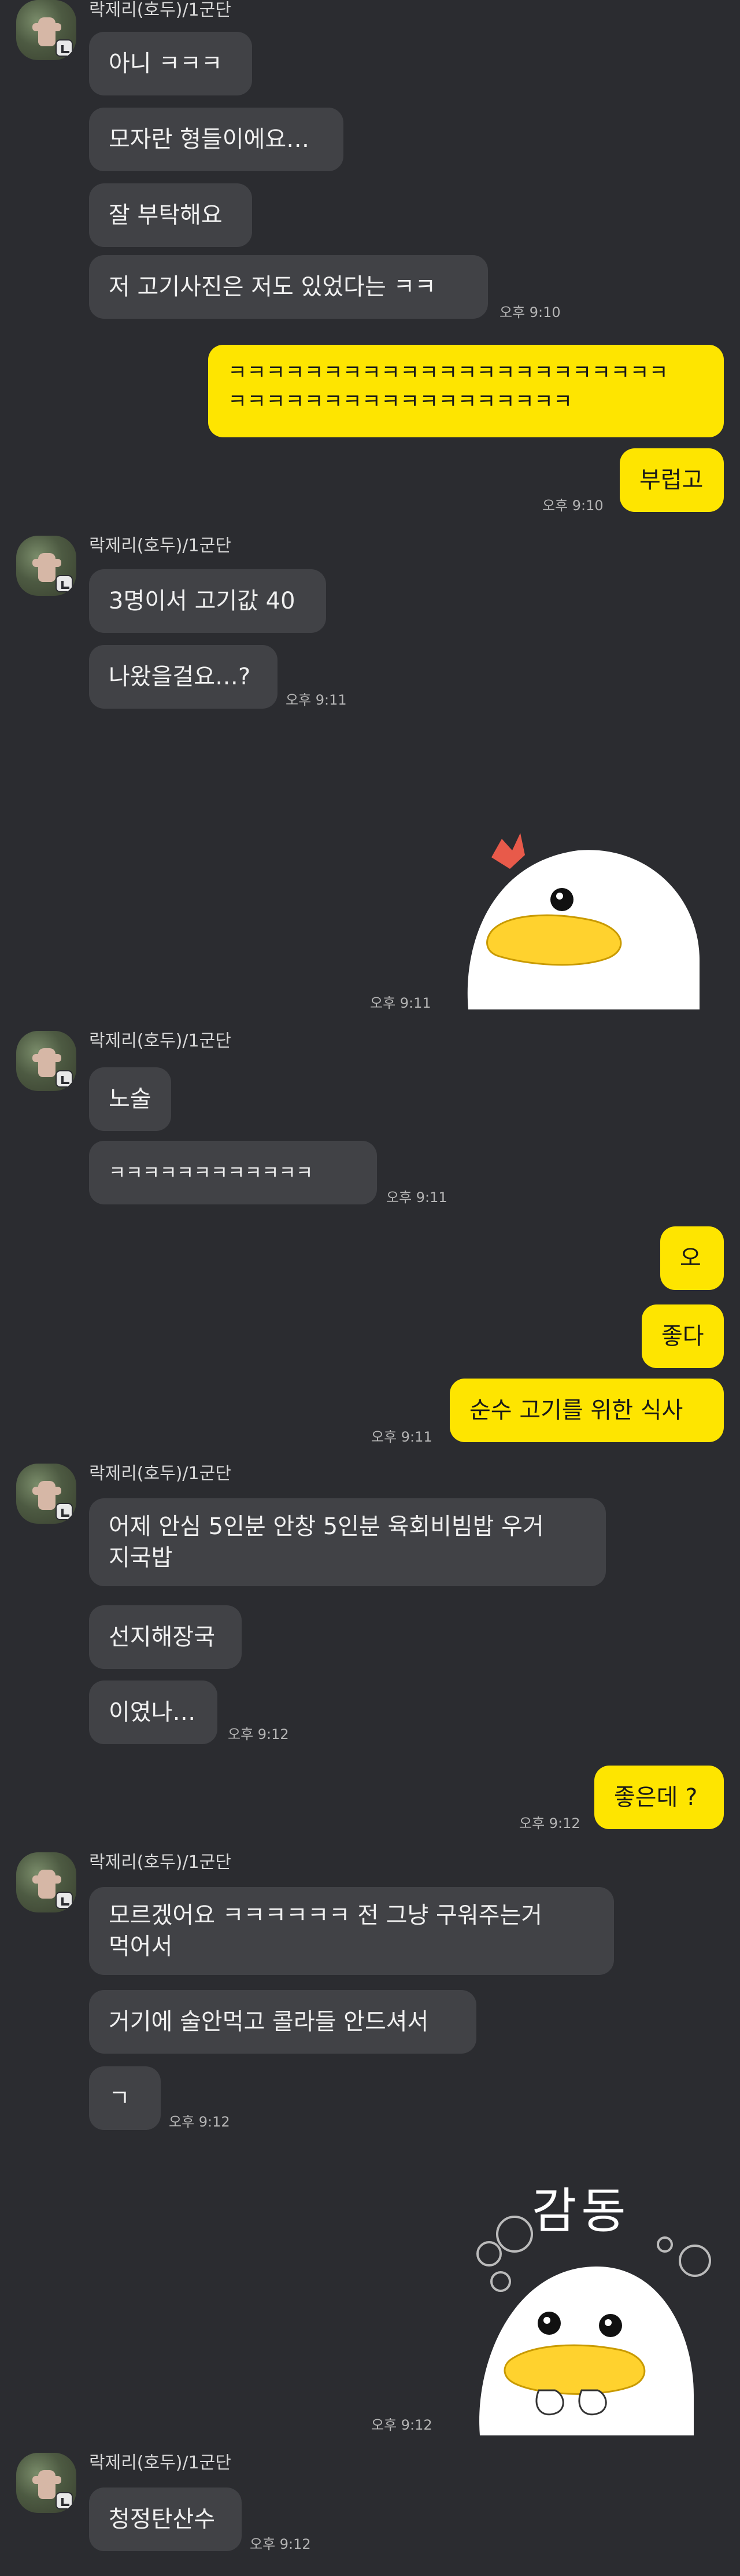  What do you see at coordinates (283, 2022) in the screenshot?
I see `message-bubble: 거기에 술안먹고 콜라들 안드셔서` at bounding box center [283, 2022].